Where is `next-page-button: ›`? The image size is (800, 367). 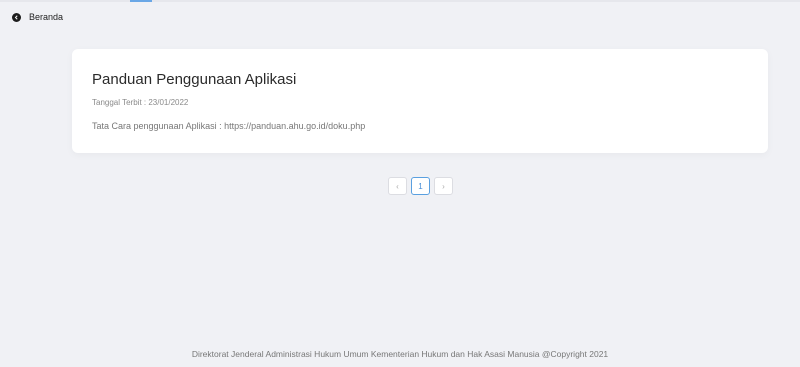
next-page-button: › is located at coordinates (443, 186).